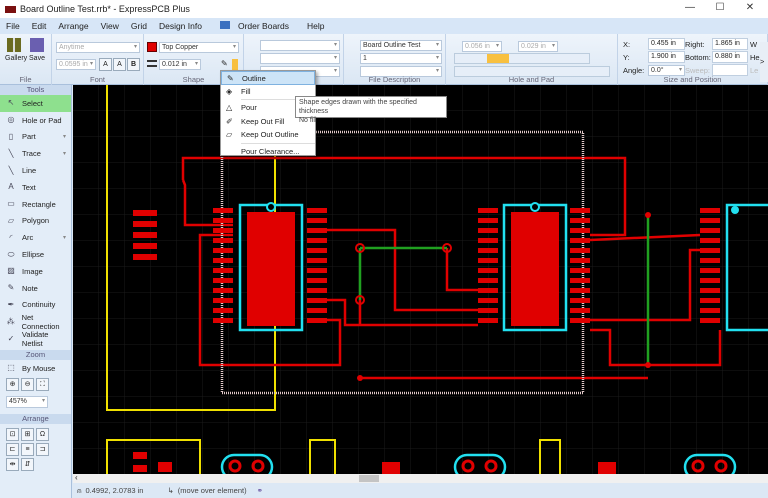 The height and width of the screenshot is (498, 768). What do you see at coordinates (538, 46) in the screenshot?
I see `hole-size-select: 0.029 in` at bounding box center [538, 46].